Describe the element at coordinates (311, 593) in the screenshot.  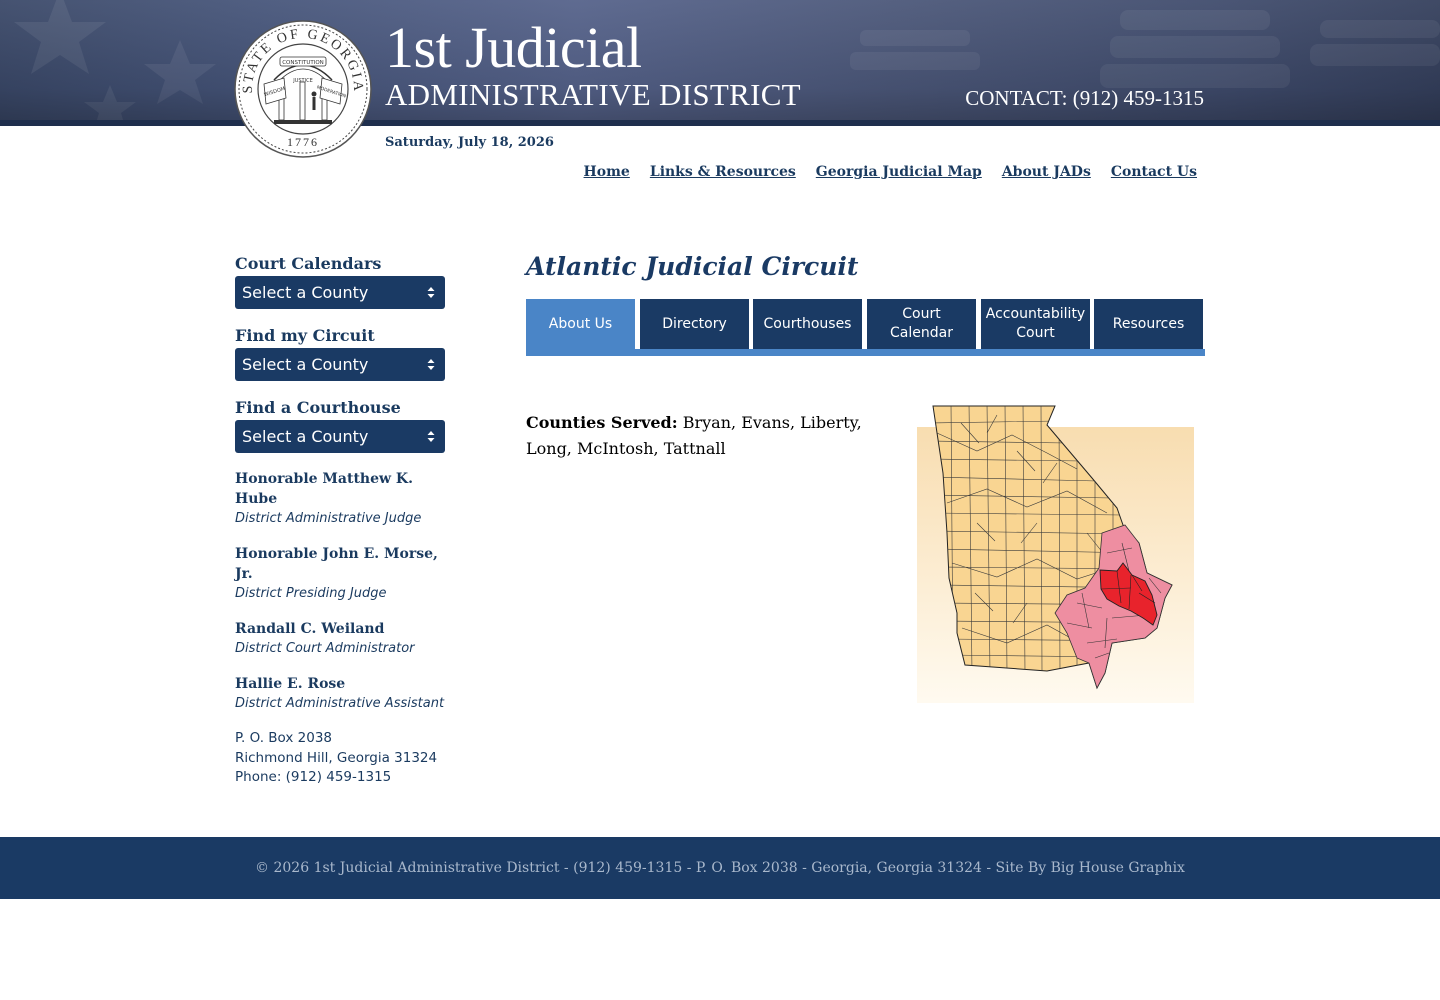
I see `staff-title: District Presiding Judge` at that location.